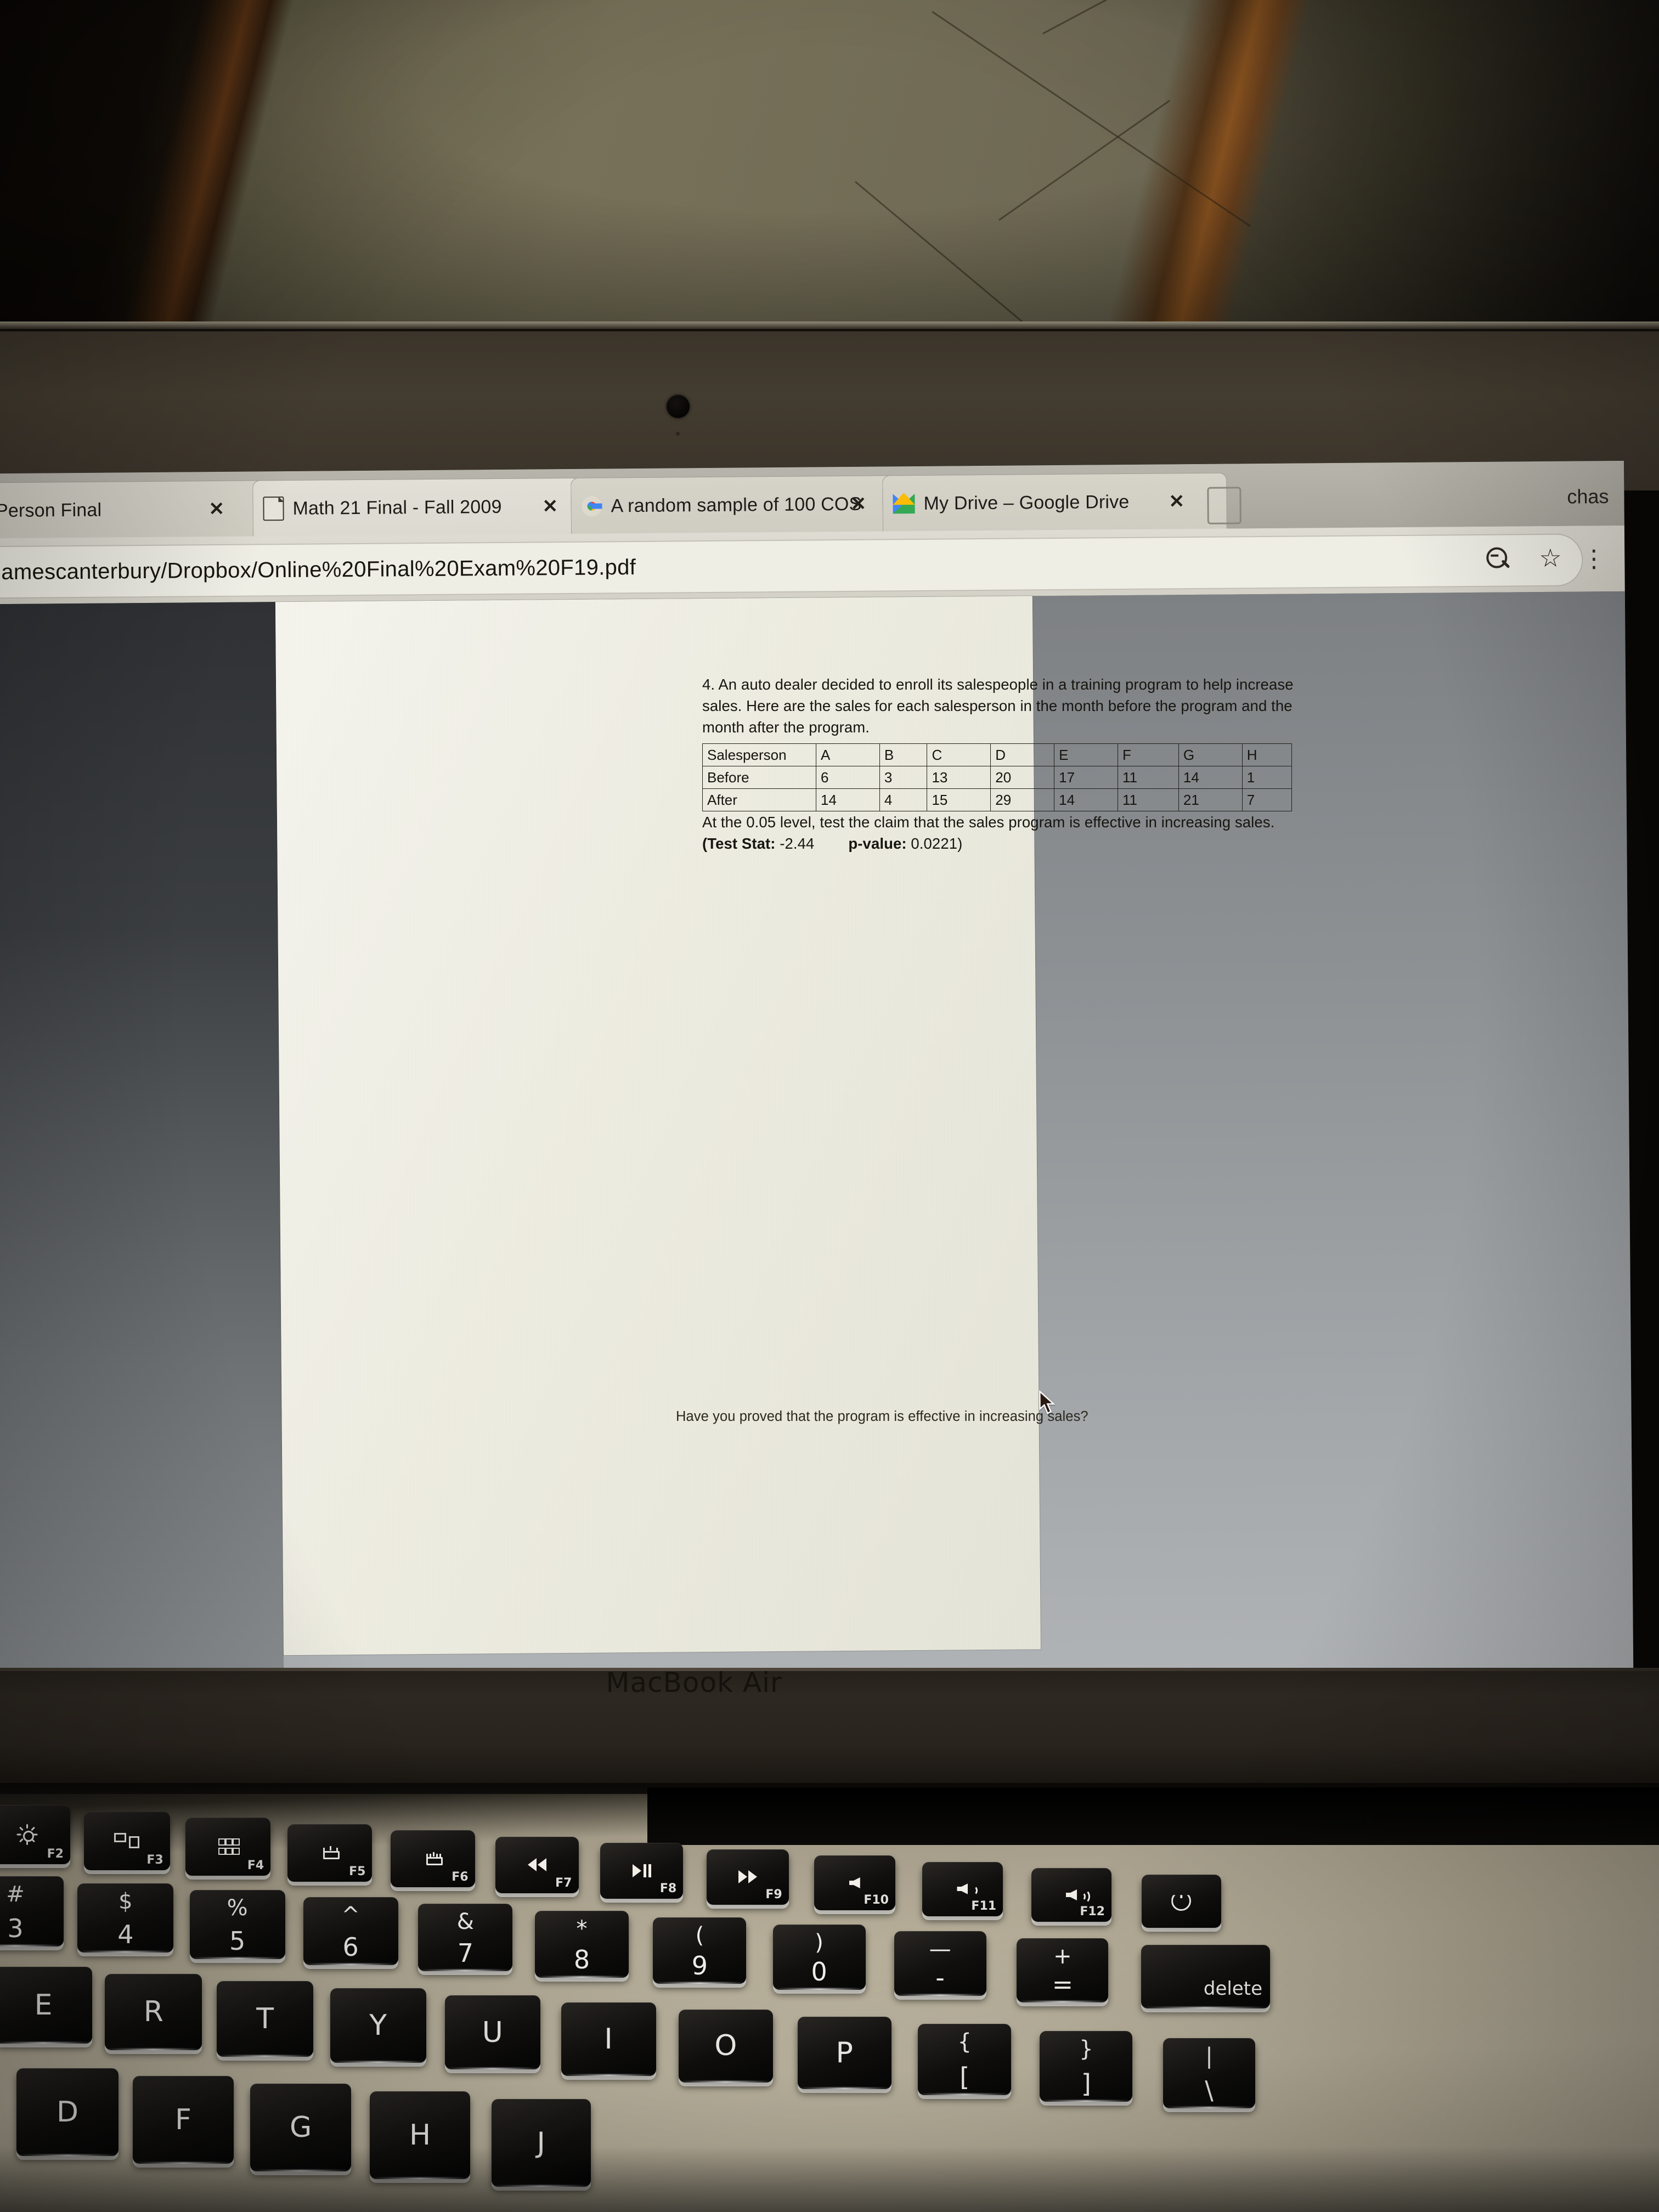 The height and width of the screenshot is (2212, 1659). Describe the element at coordinates (642, 1871) in the screenshot. I see `key-f8: F8` at that location.